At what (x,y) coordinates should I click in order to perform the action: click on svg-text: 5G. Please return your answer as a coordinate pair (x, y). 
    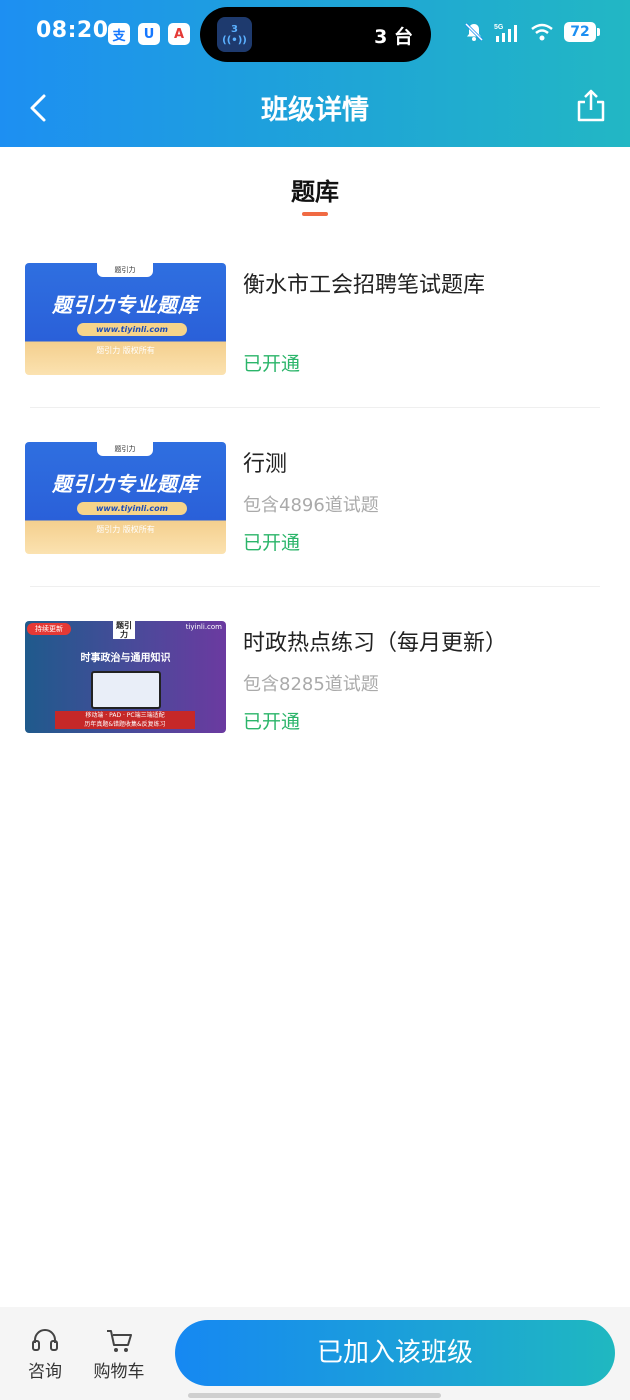
    Looking at the image, I should click on (499, 27).